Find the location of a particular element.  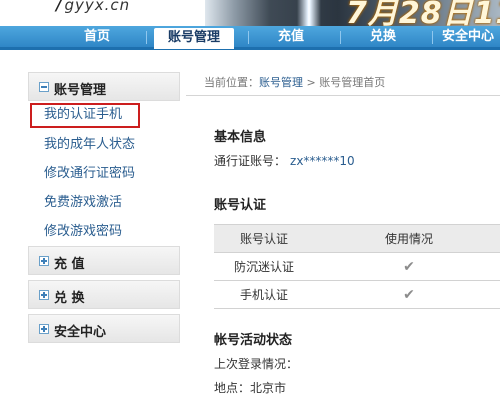

table-row: 防沉迷认证 ✔ is located at coordinates (357, 266).